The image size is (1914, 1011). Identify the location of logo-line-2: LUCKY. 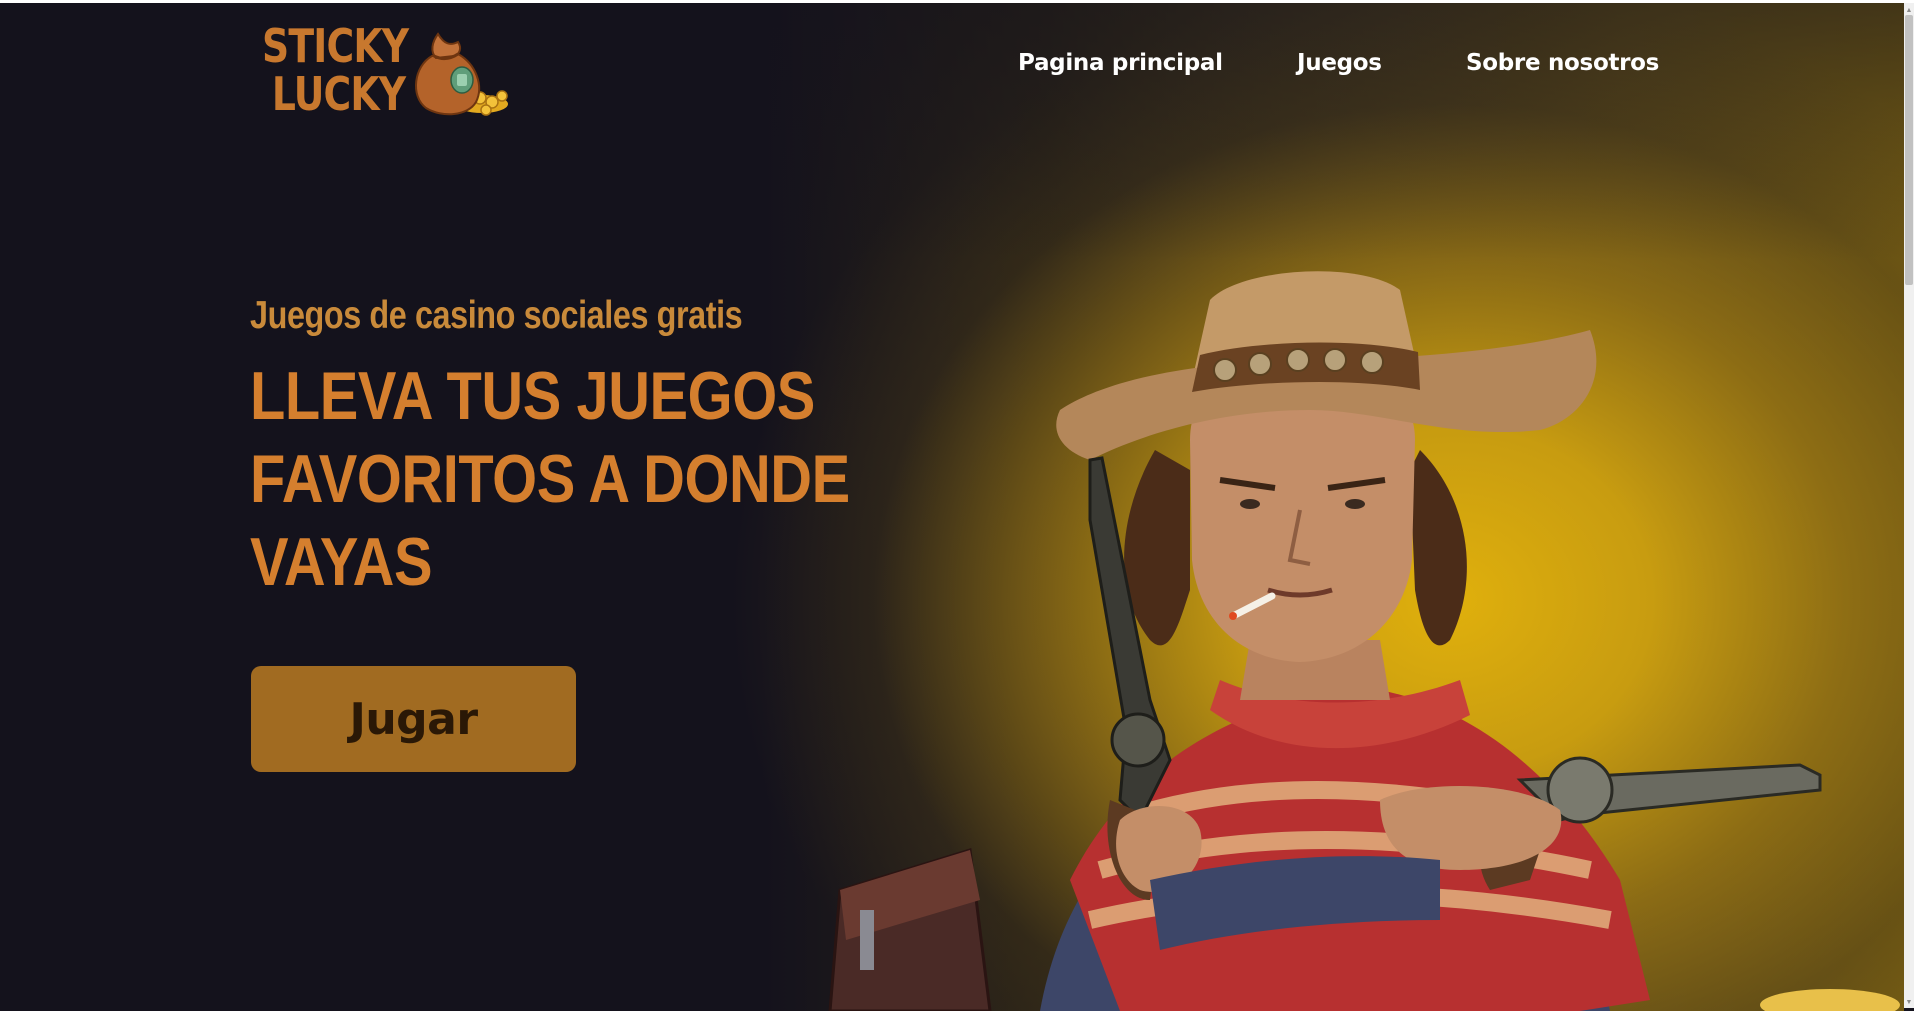
(338, 94).